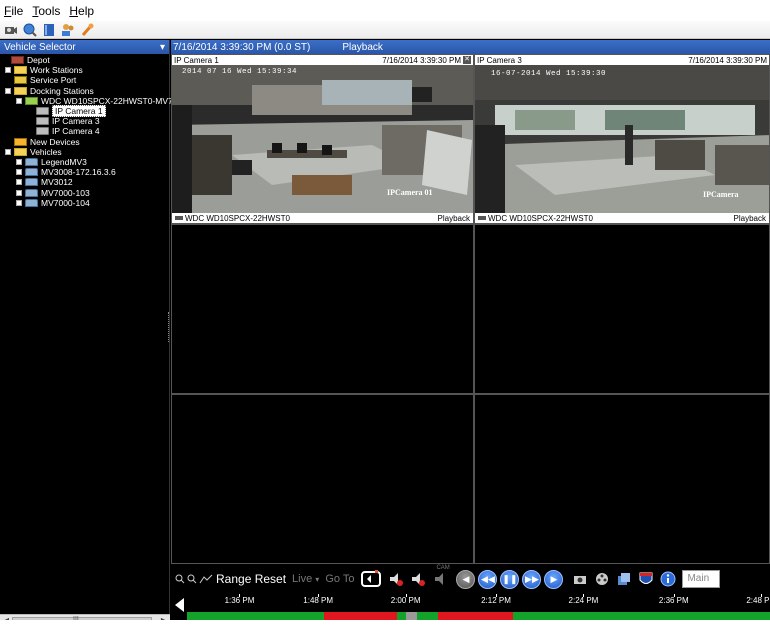  I want to click on timeline-tick-label: 1:36 PM, so click(239, 599).